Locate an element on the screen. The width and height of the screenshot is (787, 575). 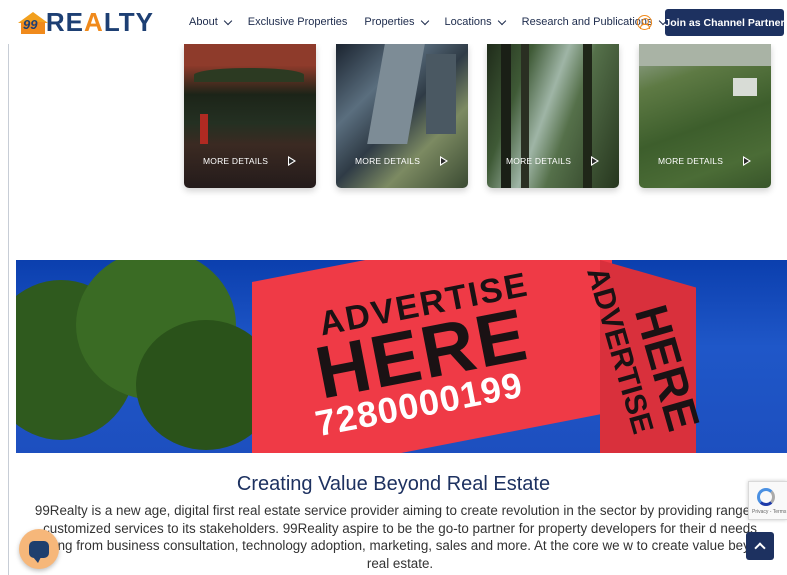
logo-text-accent: A is located at coordinates (94, 21).